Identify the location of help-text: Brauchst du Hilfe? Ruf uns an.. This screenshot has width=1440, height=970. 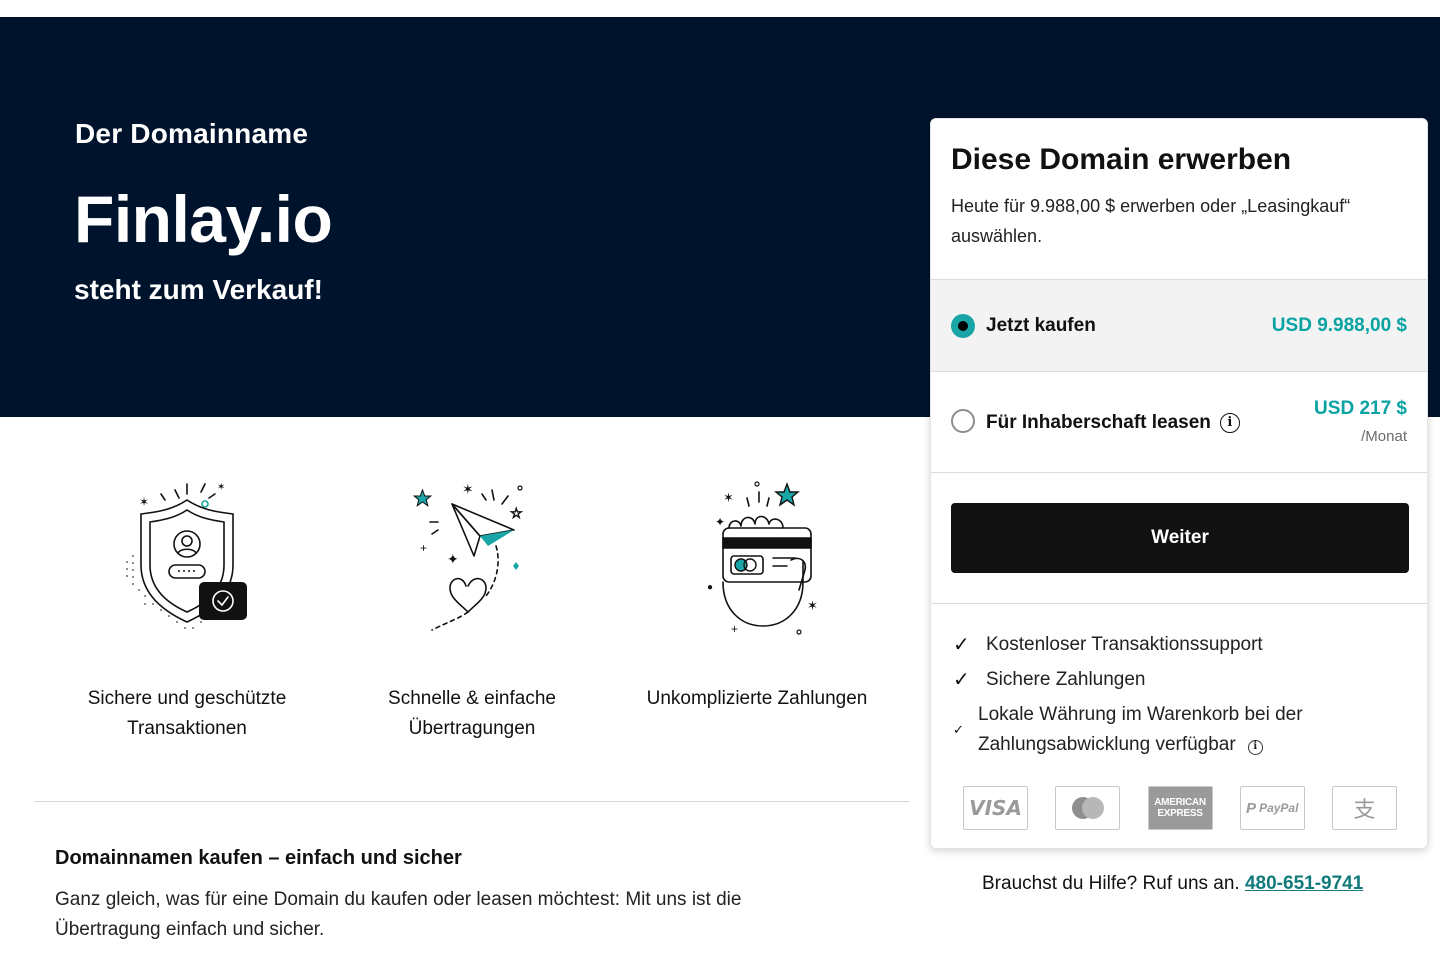
(1111, 883).